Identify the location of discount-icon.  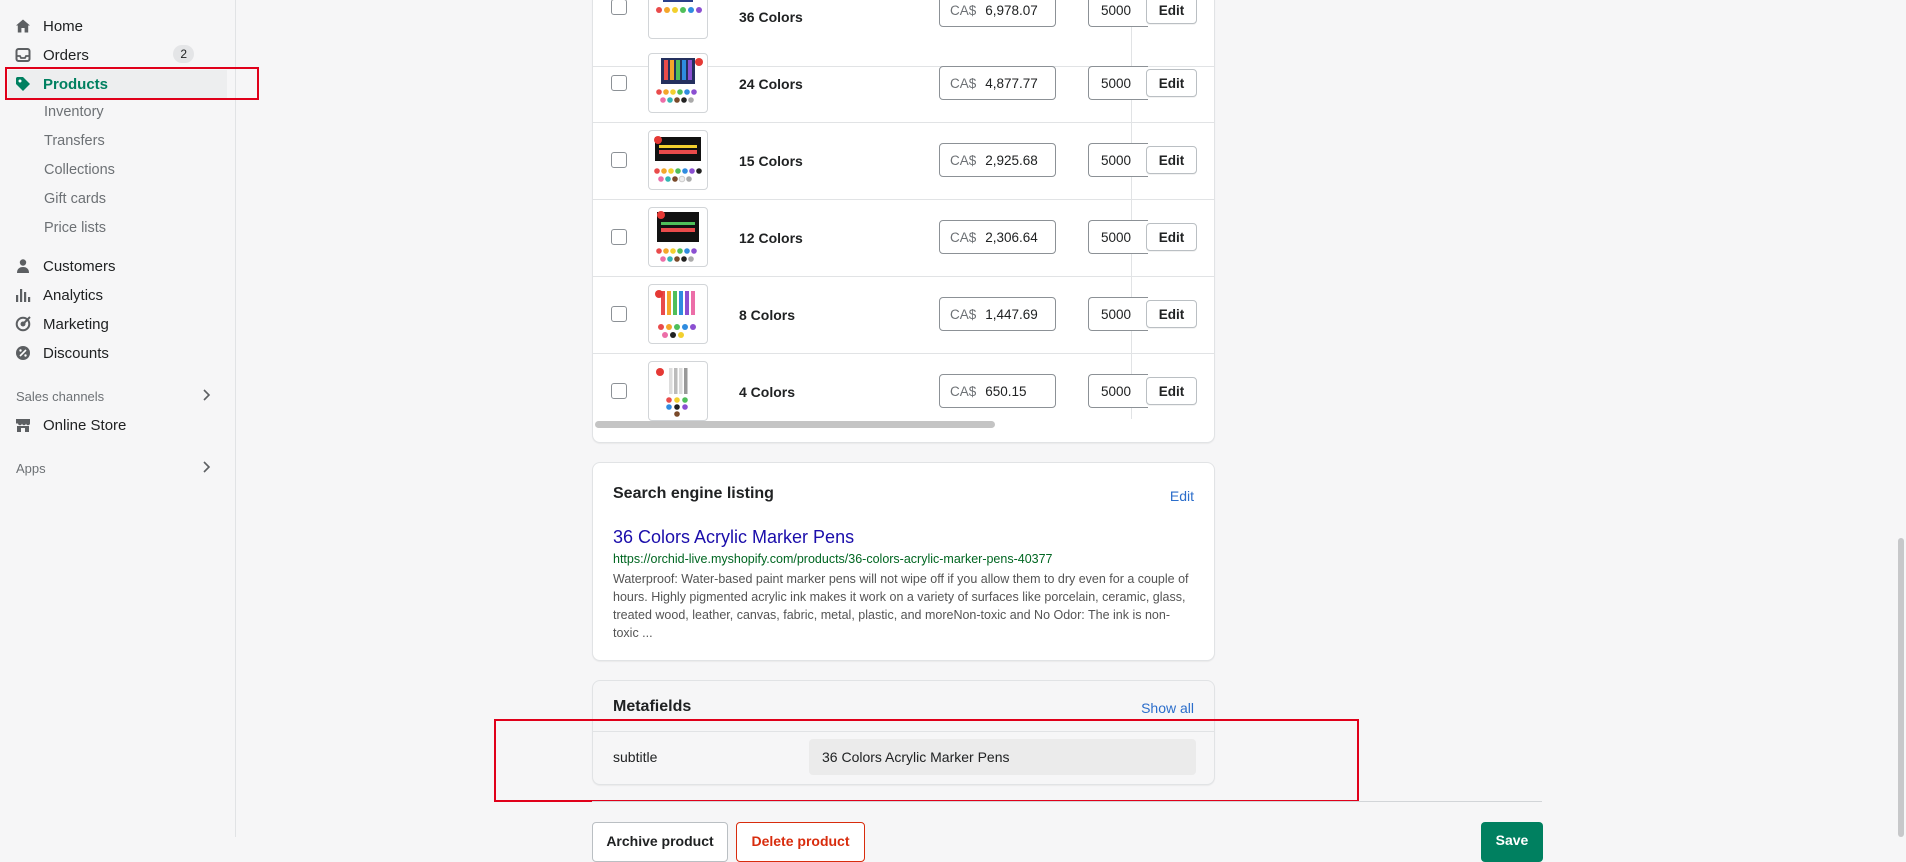
(23, 353).